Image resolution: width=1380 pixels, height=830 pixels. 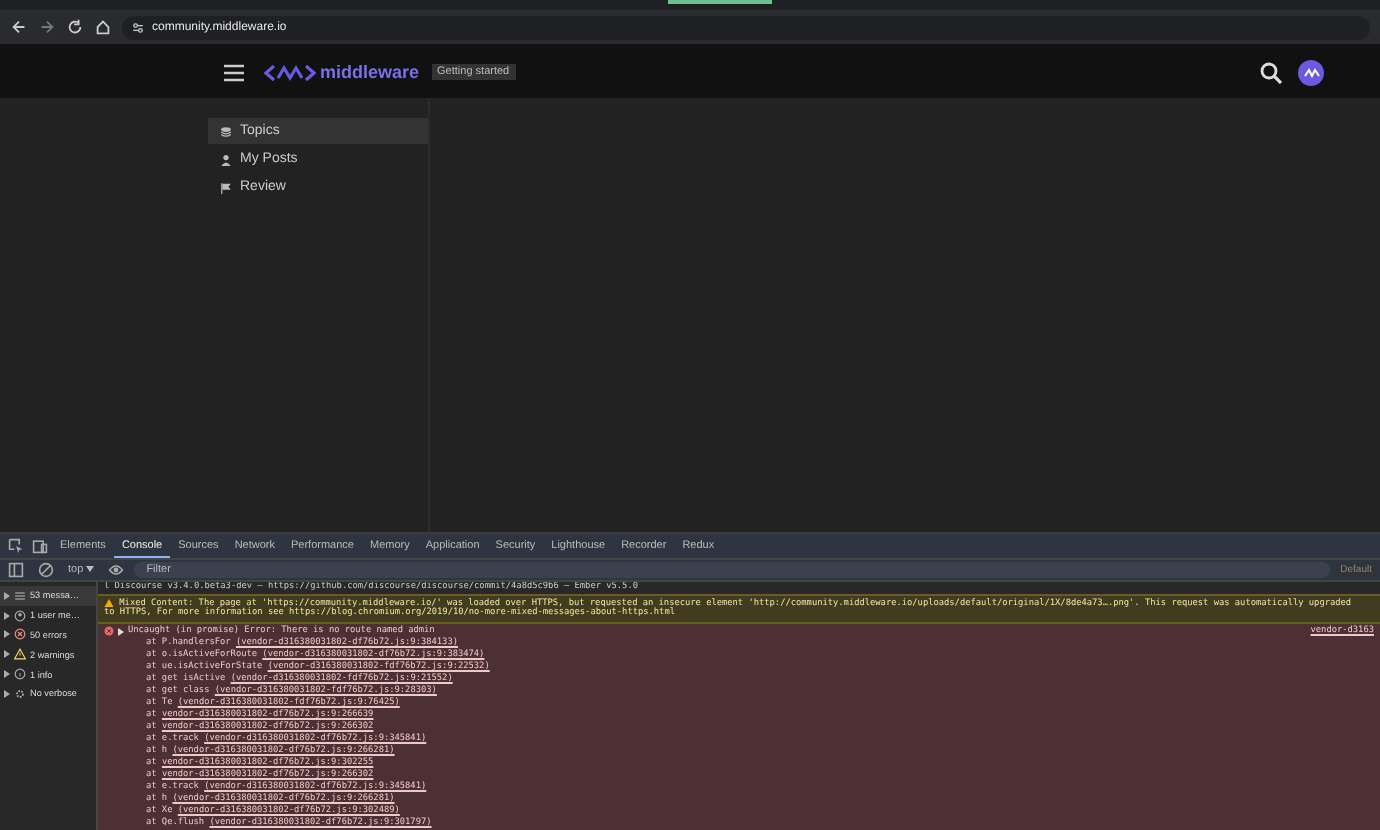 I want to click on back-icon, so click(x=19, y=27).